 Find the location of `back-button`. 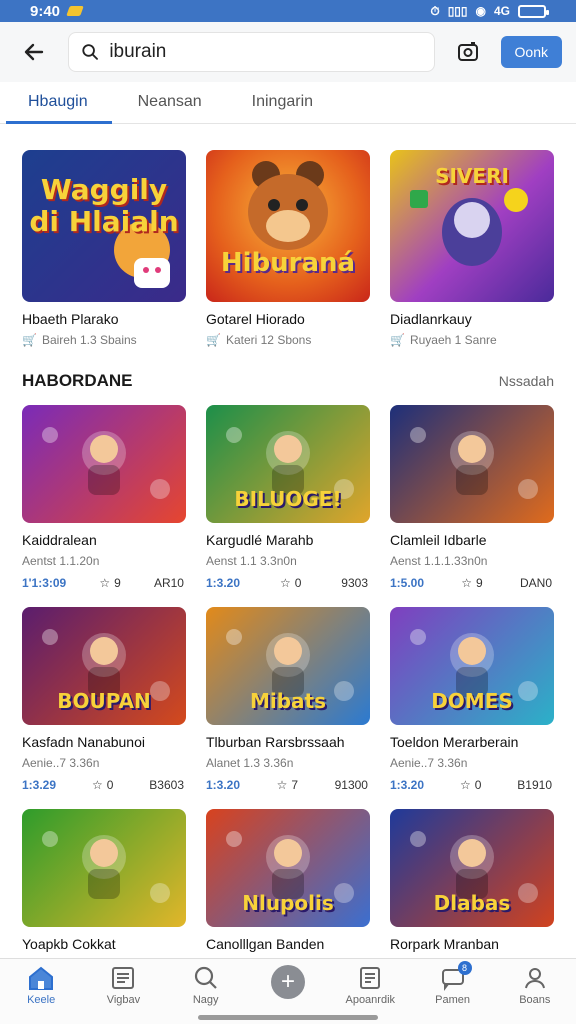

back-button is located at coordinates (34, 52).